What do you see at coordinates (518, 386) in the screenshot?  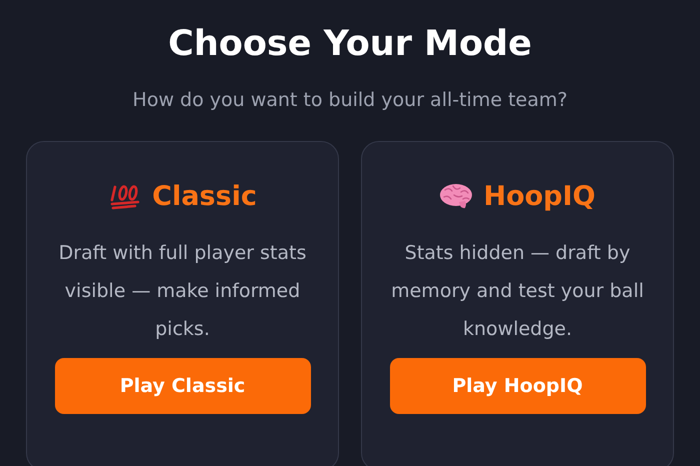 I see `play-button: Play HoopIQ` at bounding box center [518, 386].